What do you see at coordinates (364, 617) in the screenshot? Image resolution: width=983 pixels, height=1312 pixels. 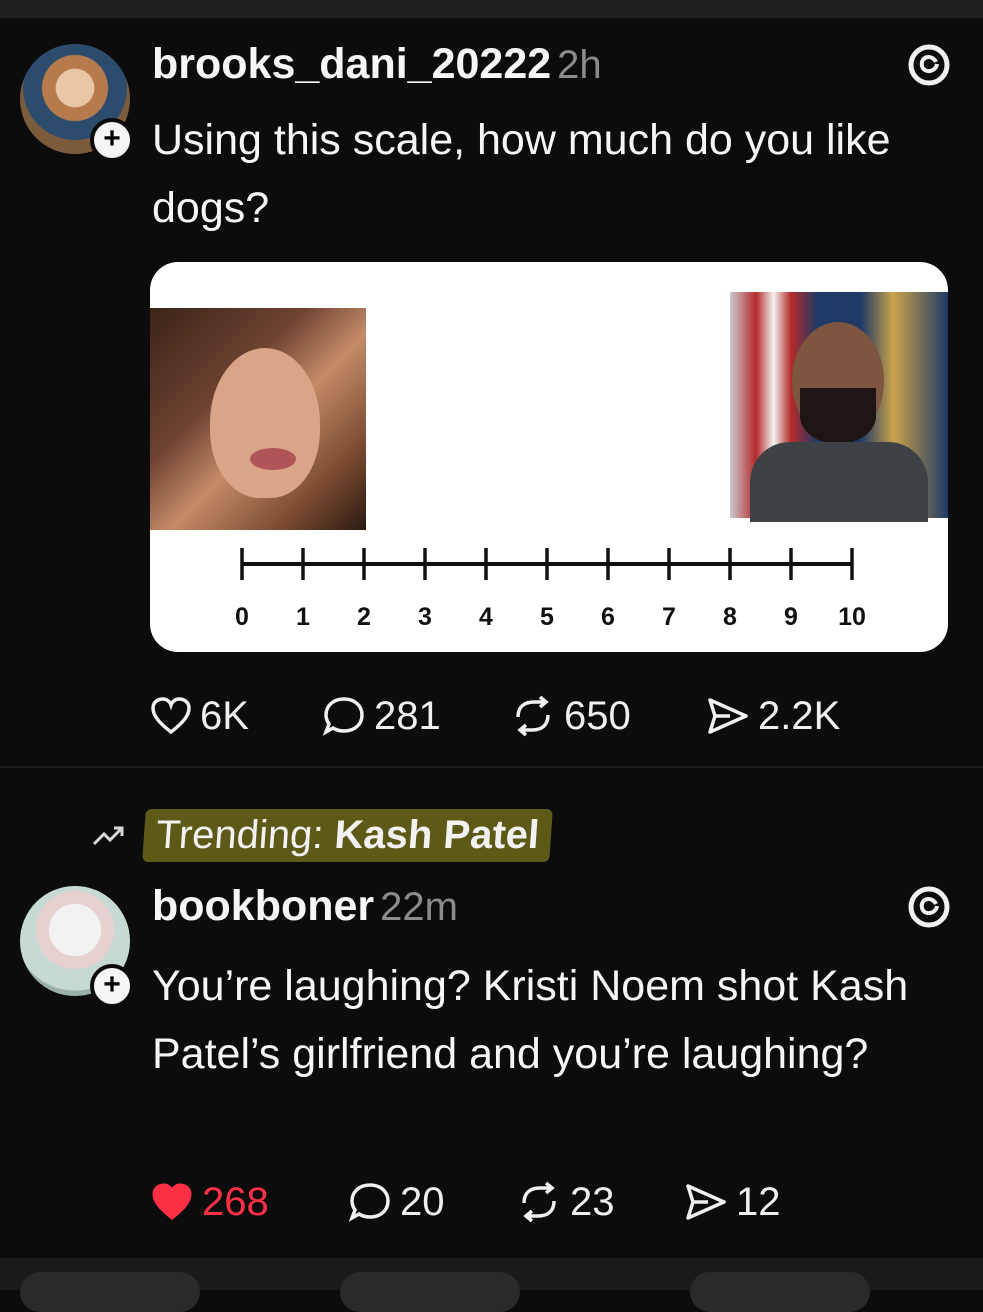 I see `scale-label: 2` at bounding box center [364, 617].